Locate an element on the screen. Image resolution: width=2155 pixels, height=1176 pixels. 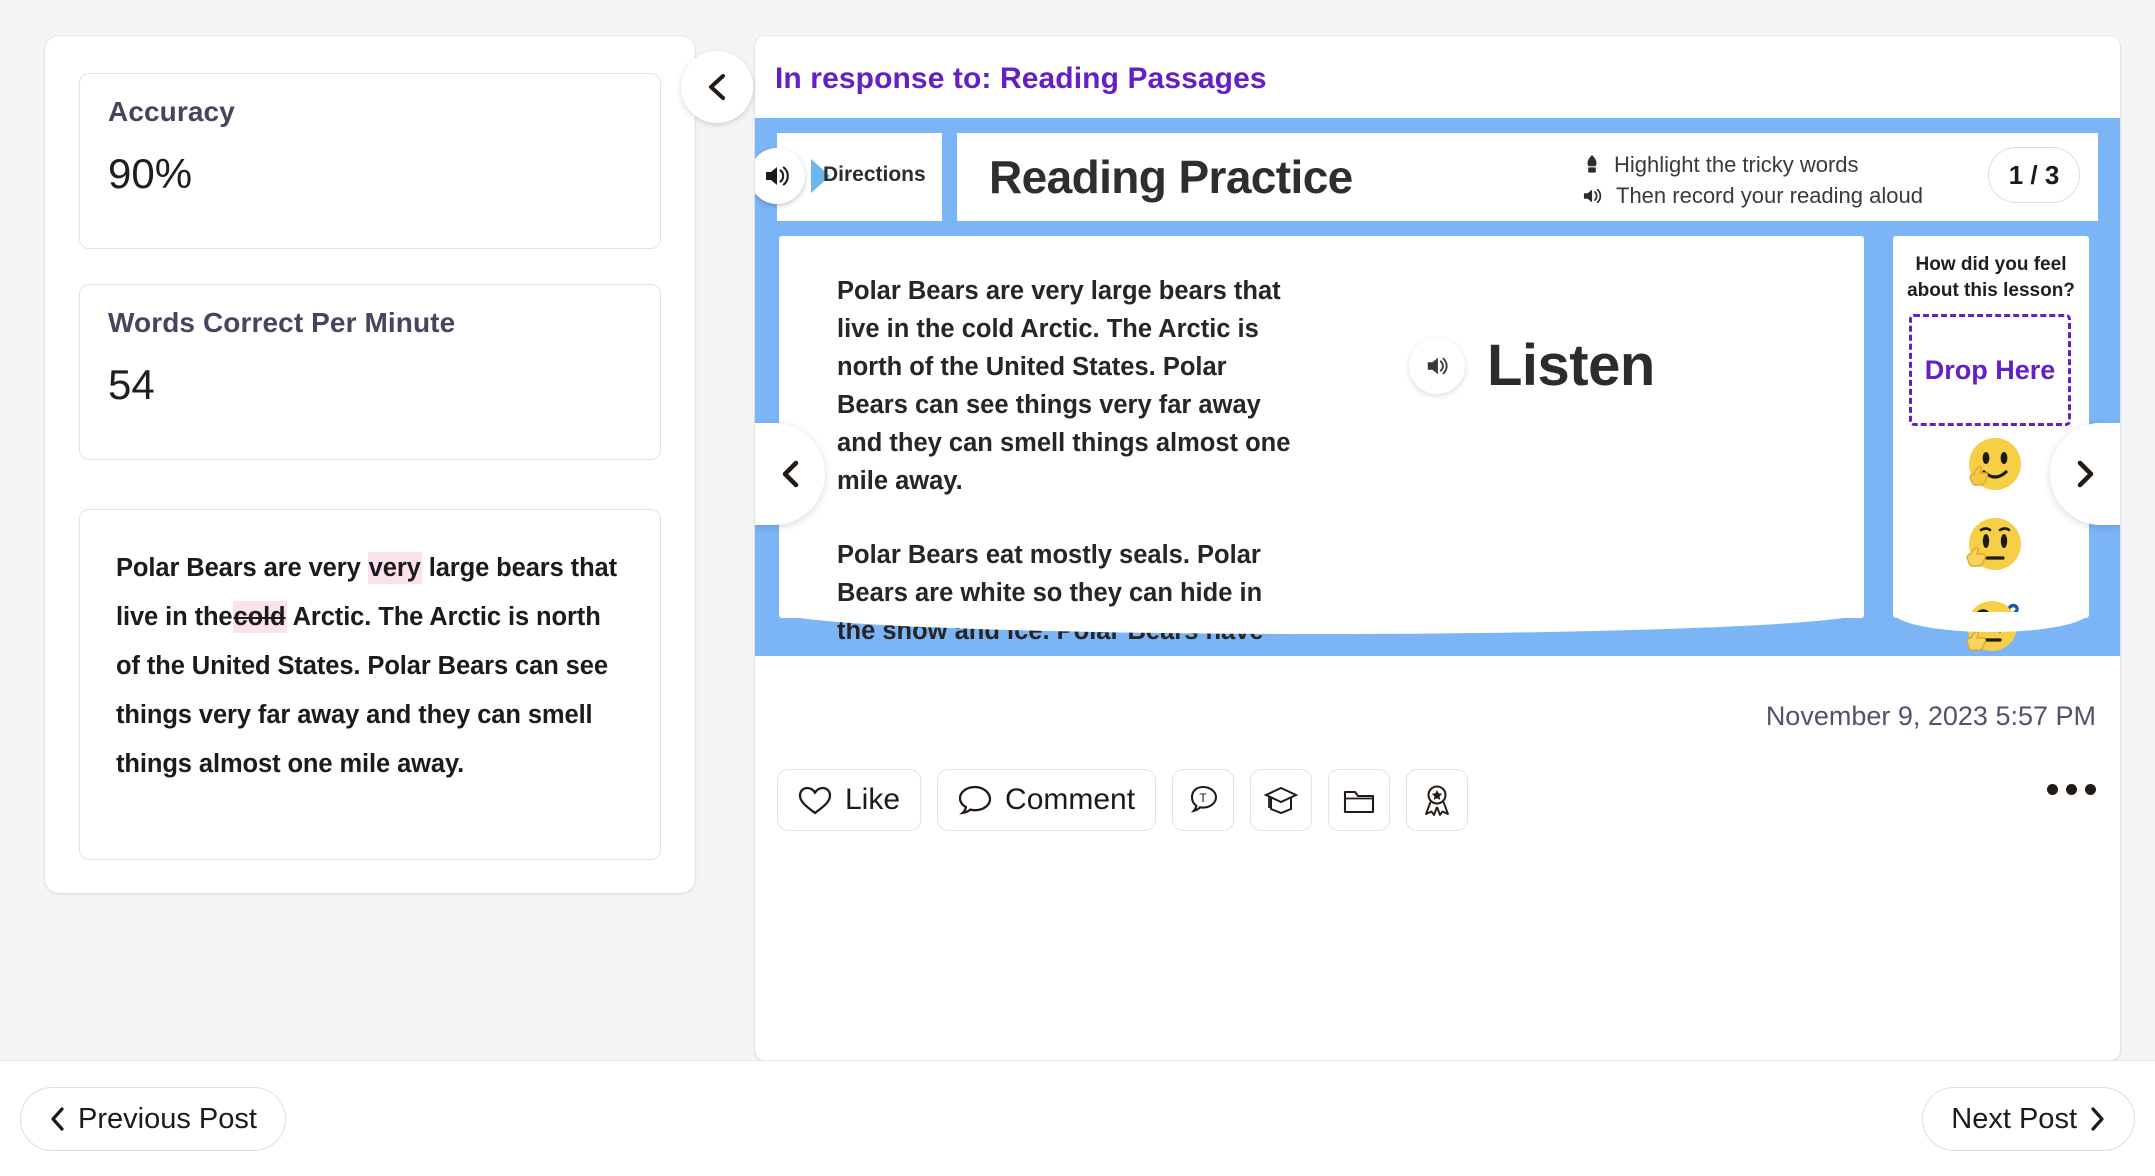
collapse-panel-button is located at coordinates (717, 87).